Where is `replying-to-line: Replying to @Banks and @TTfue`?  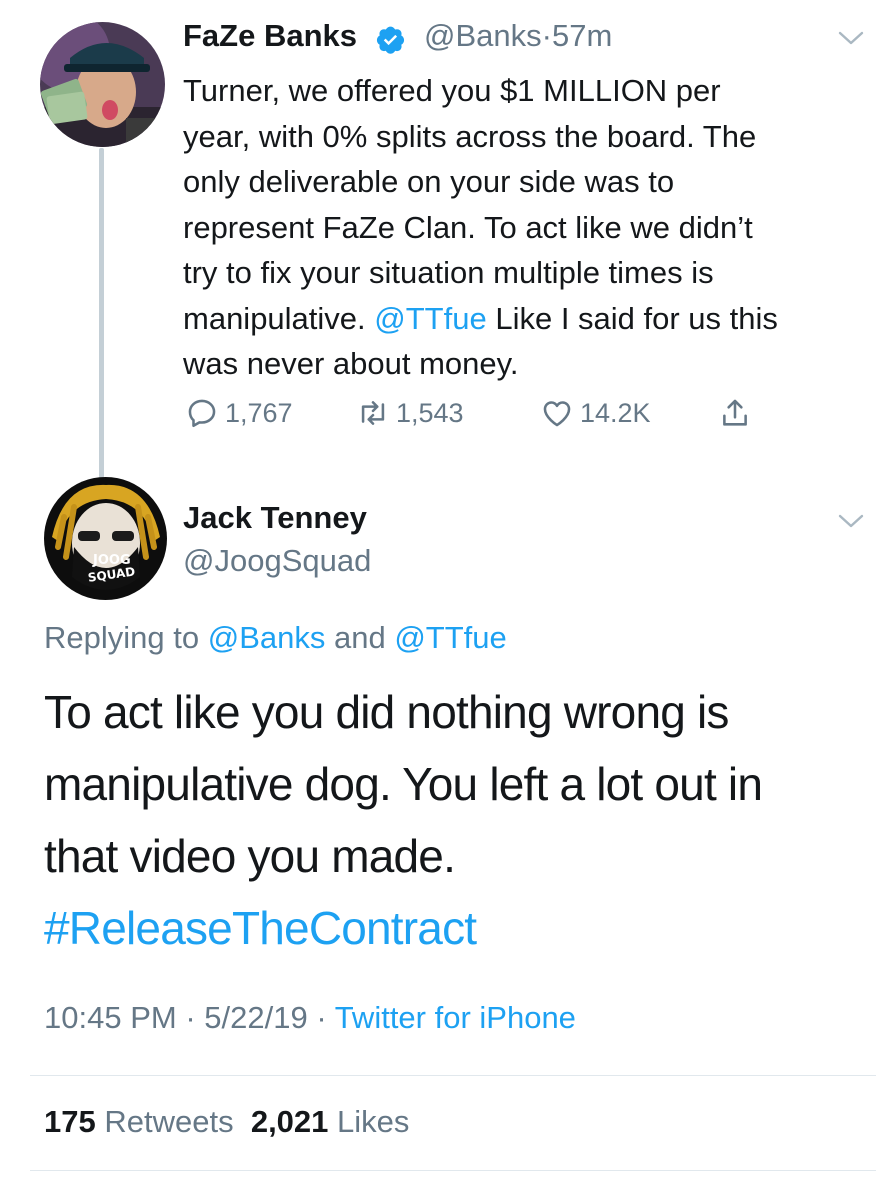 replying-to-line: Replying to @Banks and @TTfue is located at coordinates (275, 638).